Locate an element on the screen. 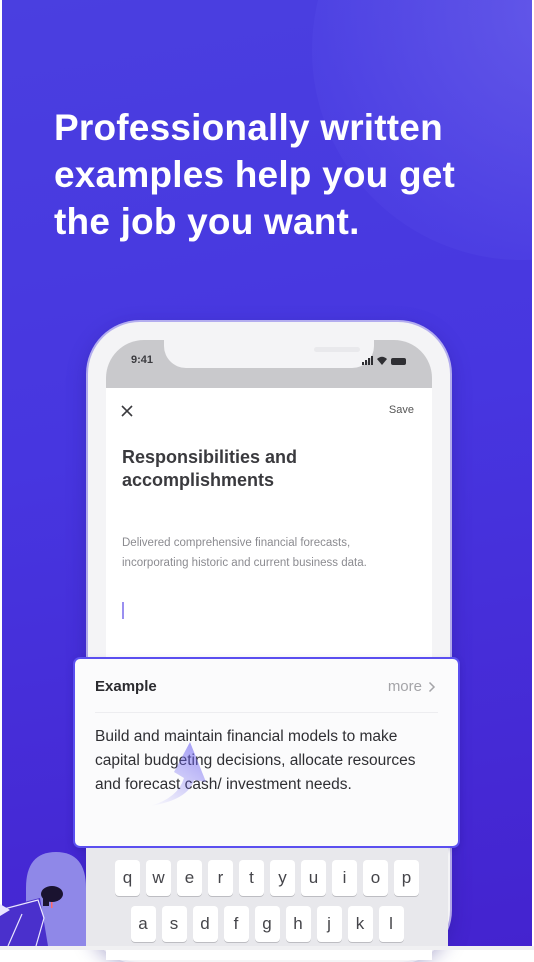 This screenshot has width=534, height=962. key-q: q is located at coordinates (127, 878).